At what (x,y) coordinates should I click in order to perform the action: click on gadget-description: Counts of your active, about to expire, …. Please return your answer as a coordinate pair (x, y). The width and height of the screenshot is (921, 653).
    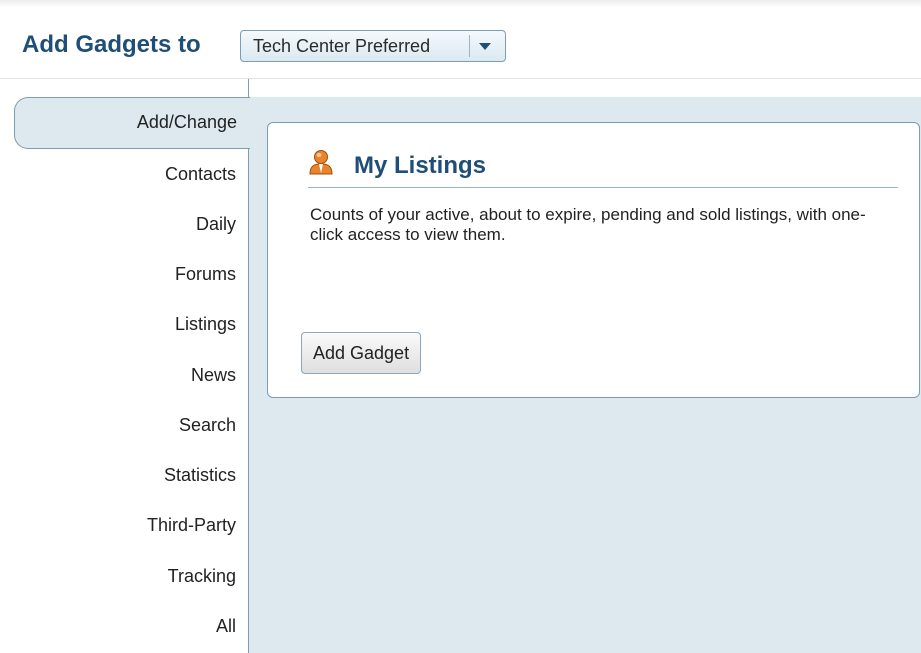
    Looking at the image, I should click on (588, 224).